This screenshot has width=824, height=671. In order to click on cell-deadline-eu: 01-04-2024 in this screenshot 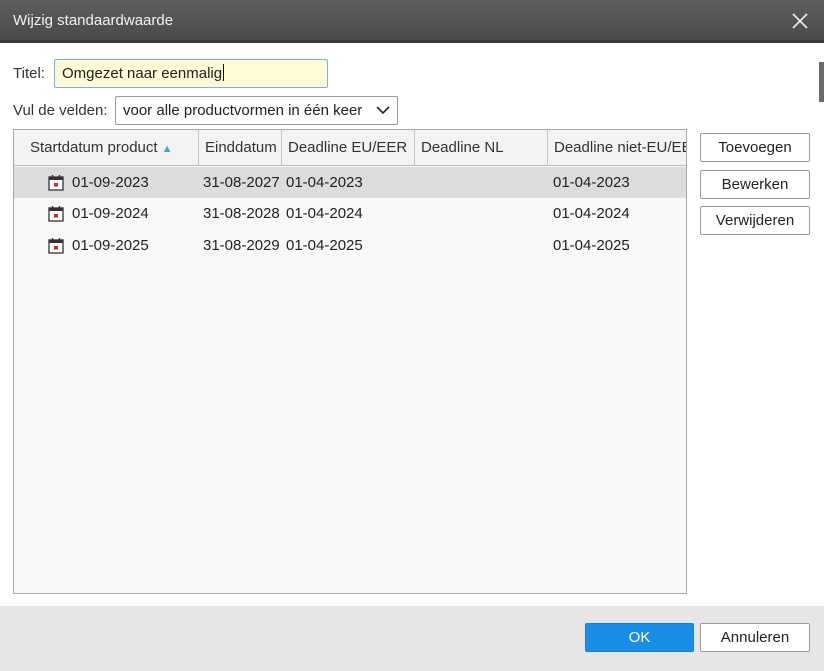, I will do `click(324, 213)`.